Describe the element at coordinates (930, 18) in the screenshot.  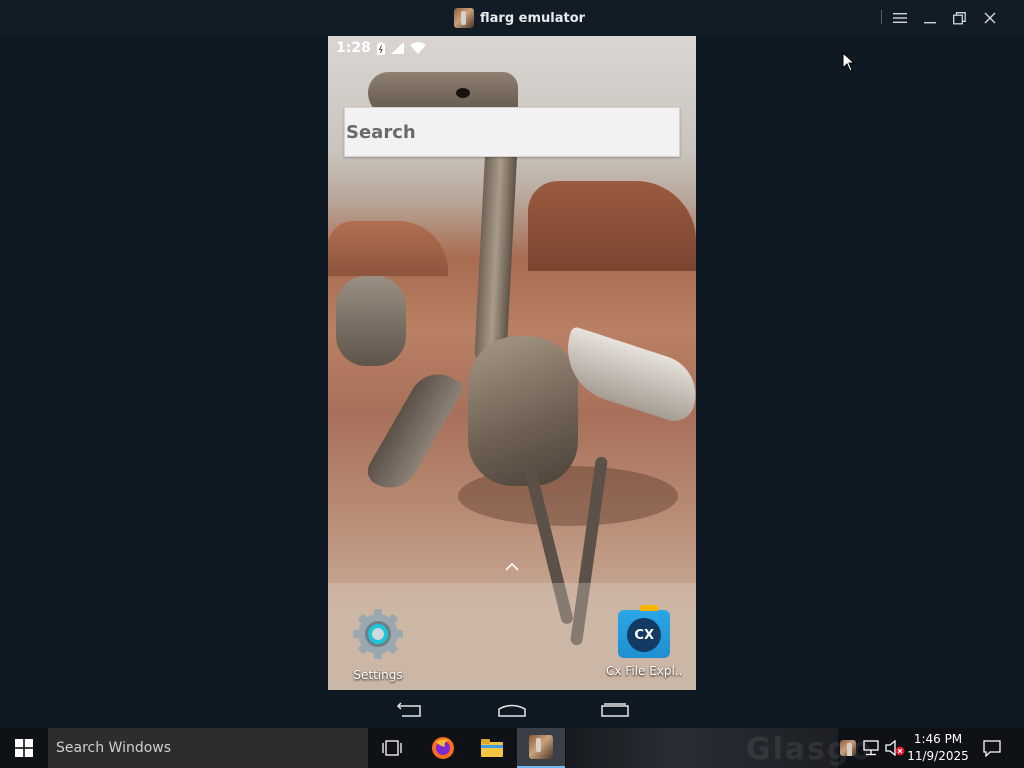
I see `minimize-button` at that location.